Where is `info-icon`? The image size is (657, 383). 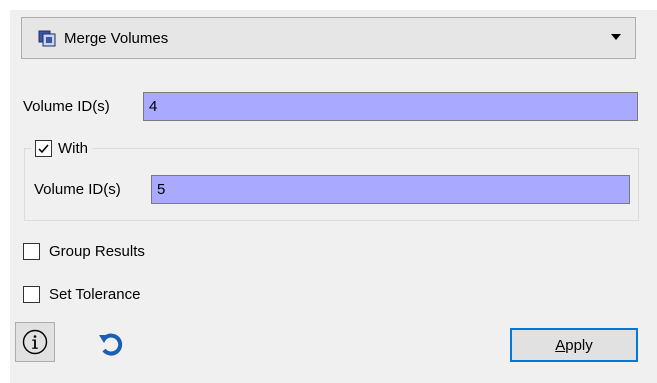
info-icon is located at coordinates (35, 342).